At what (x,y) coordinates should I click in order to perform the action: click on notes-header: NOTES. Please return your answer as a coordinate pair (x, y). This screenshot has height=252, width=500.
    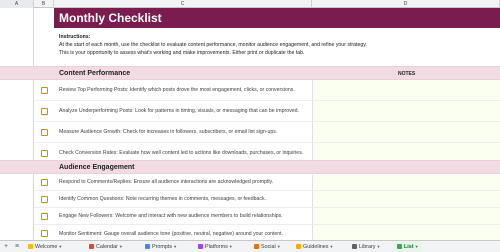
    Looking at the image, I should click on (407, 74).